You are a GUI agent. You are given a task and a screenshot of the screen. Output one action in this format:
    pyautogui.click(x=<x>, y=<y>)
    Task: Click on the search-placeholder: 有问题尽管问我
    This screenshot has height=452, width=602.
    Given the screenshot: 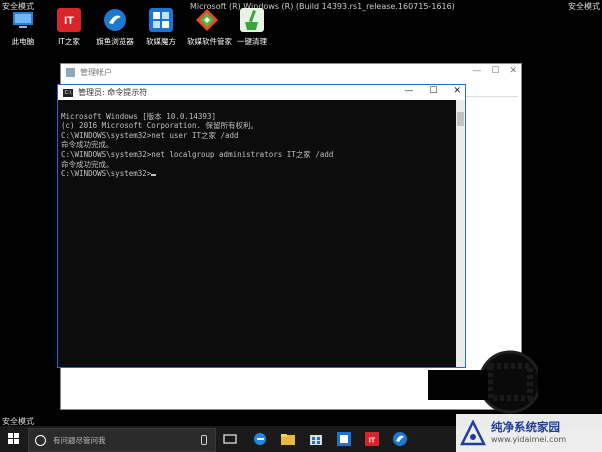 What is the action you would take?
    pyautogui.click(x=79, y=440)
    